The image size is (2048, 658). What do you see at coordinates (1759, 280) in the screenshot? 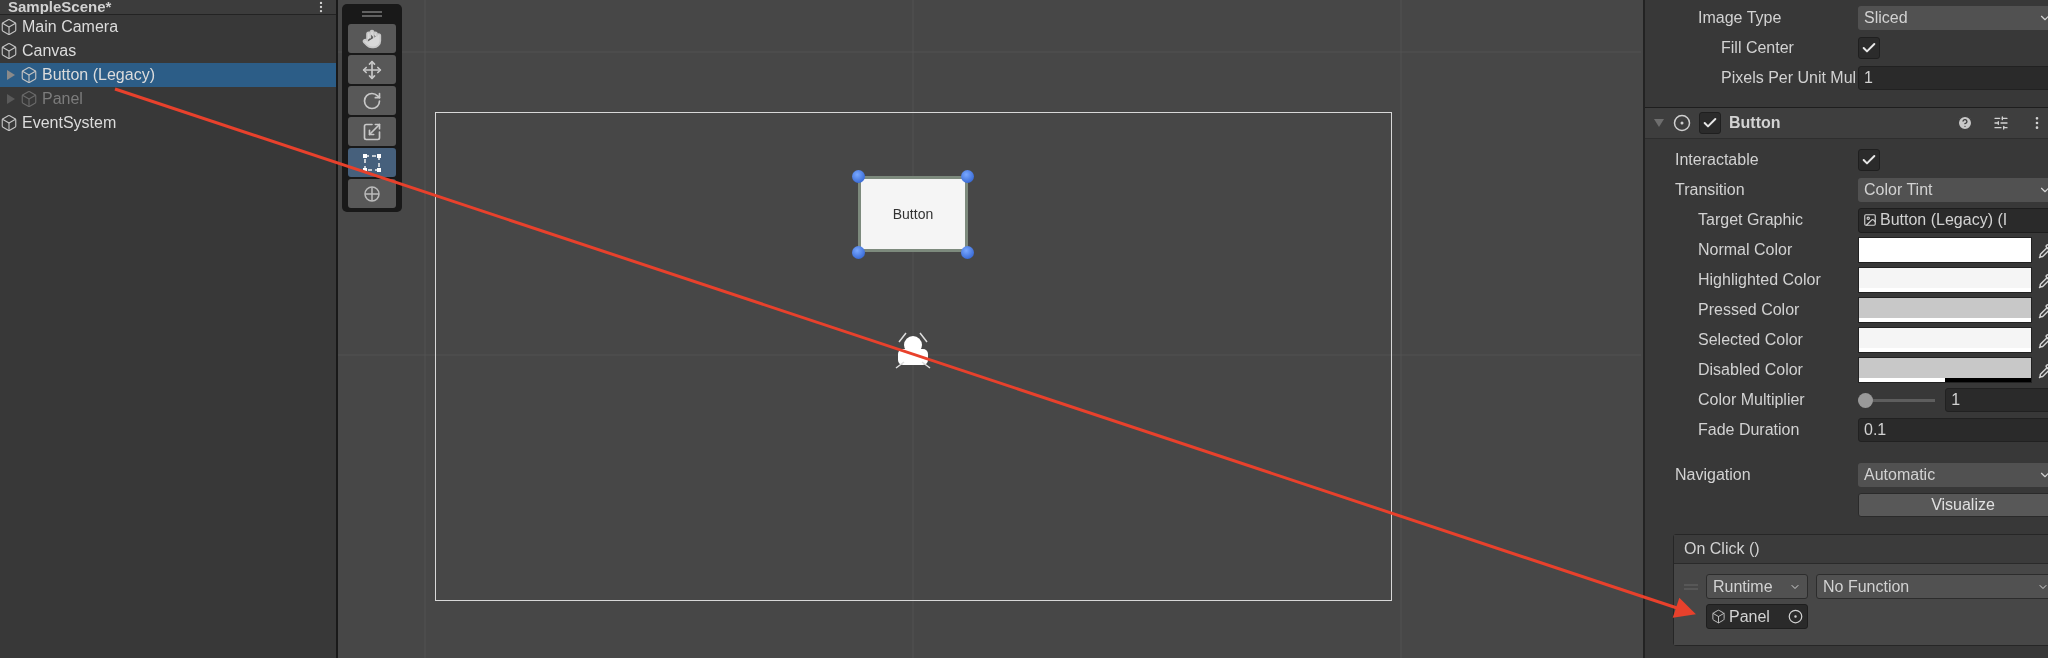
I see `field-label: Highlighted Color` at bounding box center [1759, 280].